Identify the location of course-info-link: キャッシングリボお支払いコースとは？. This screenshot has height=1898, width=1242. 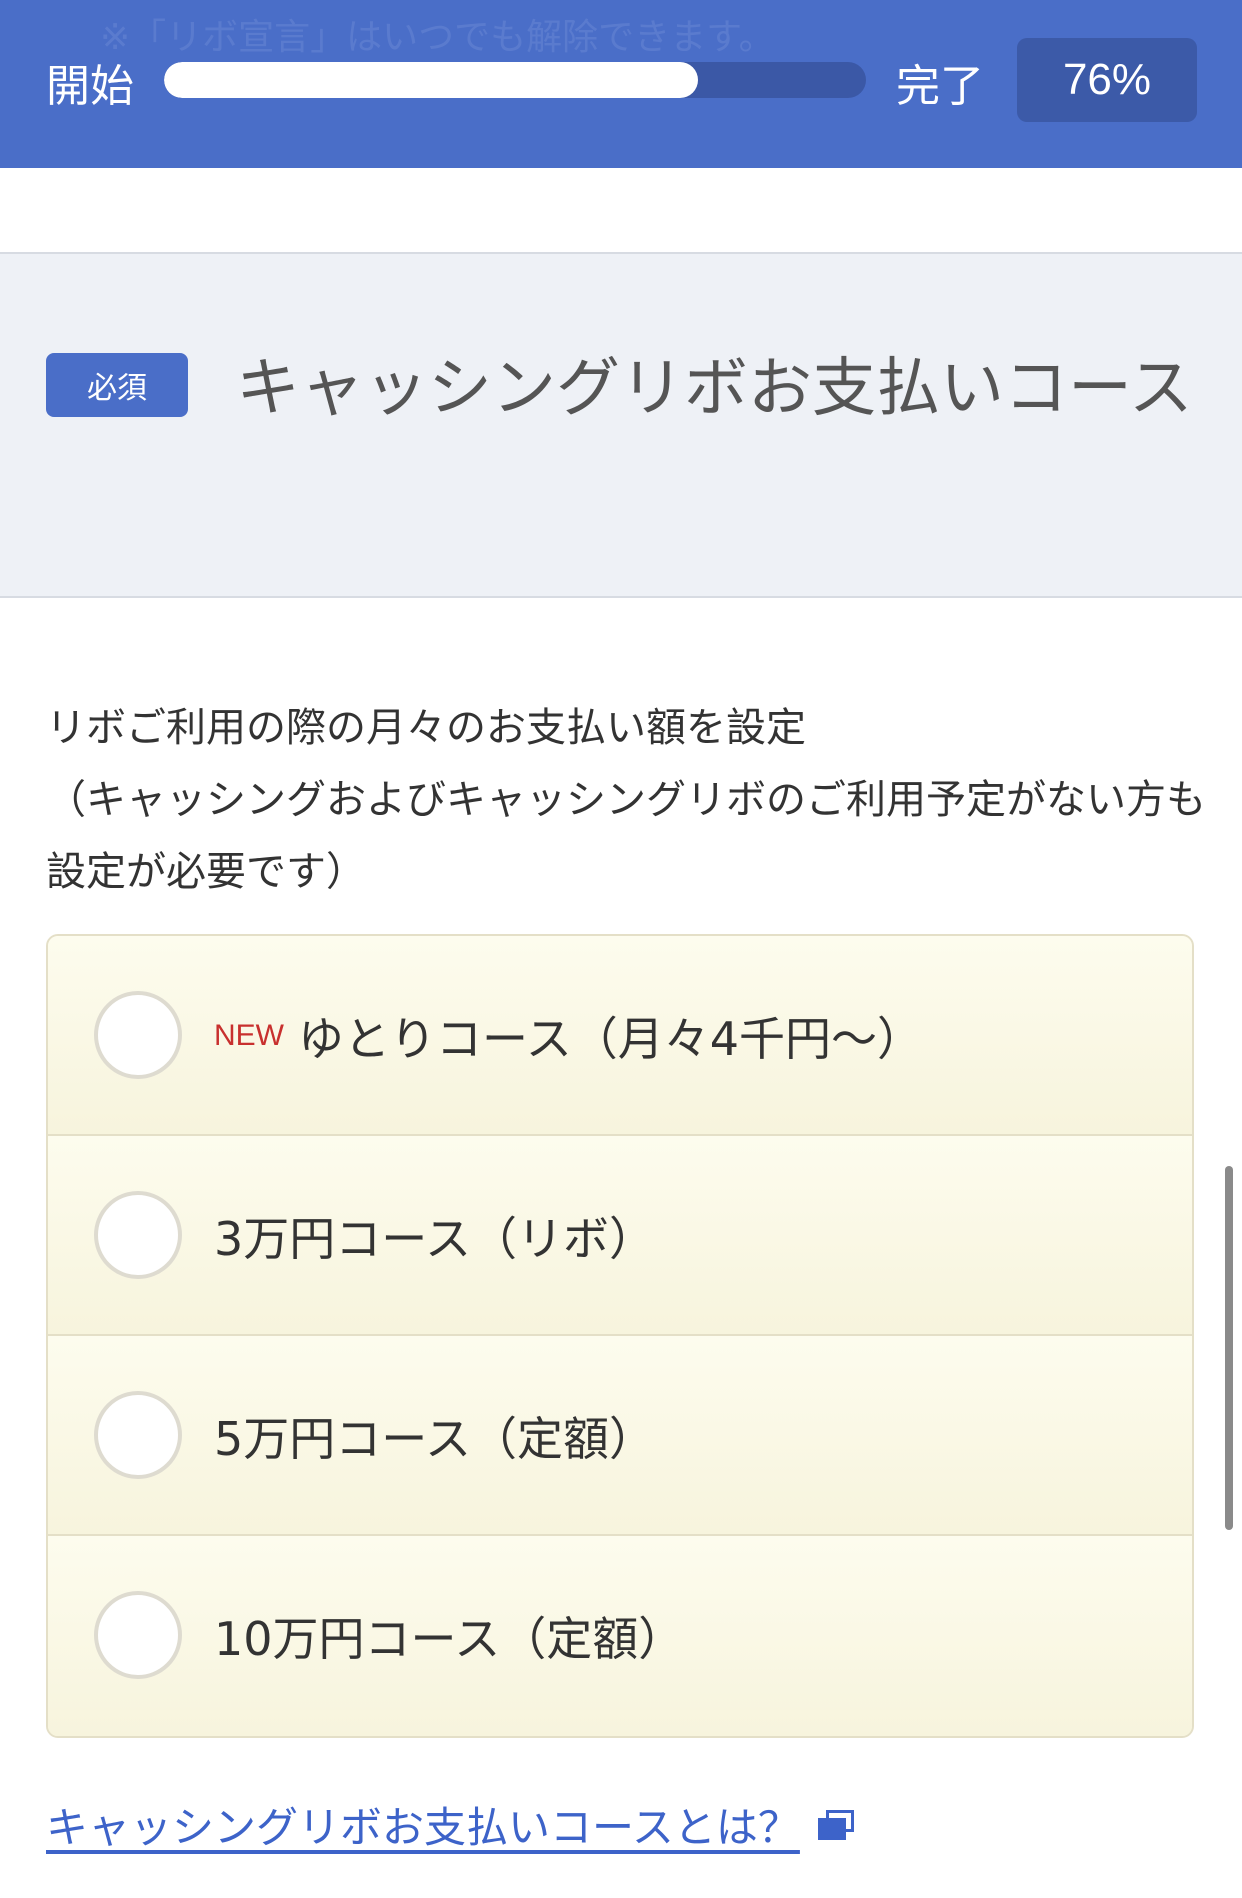
(450, 1824).